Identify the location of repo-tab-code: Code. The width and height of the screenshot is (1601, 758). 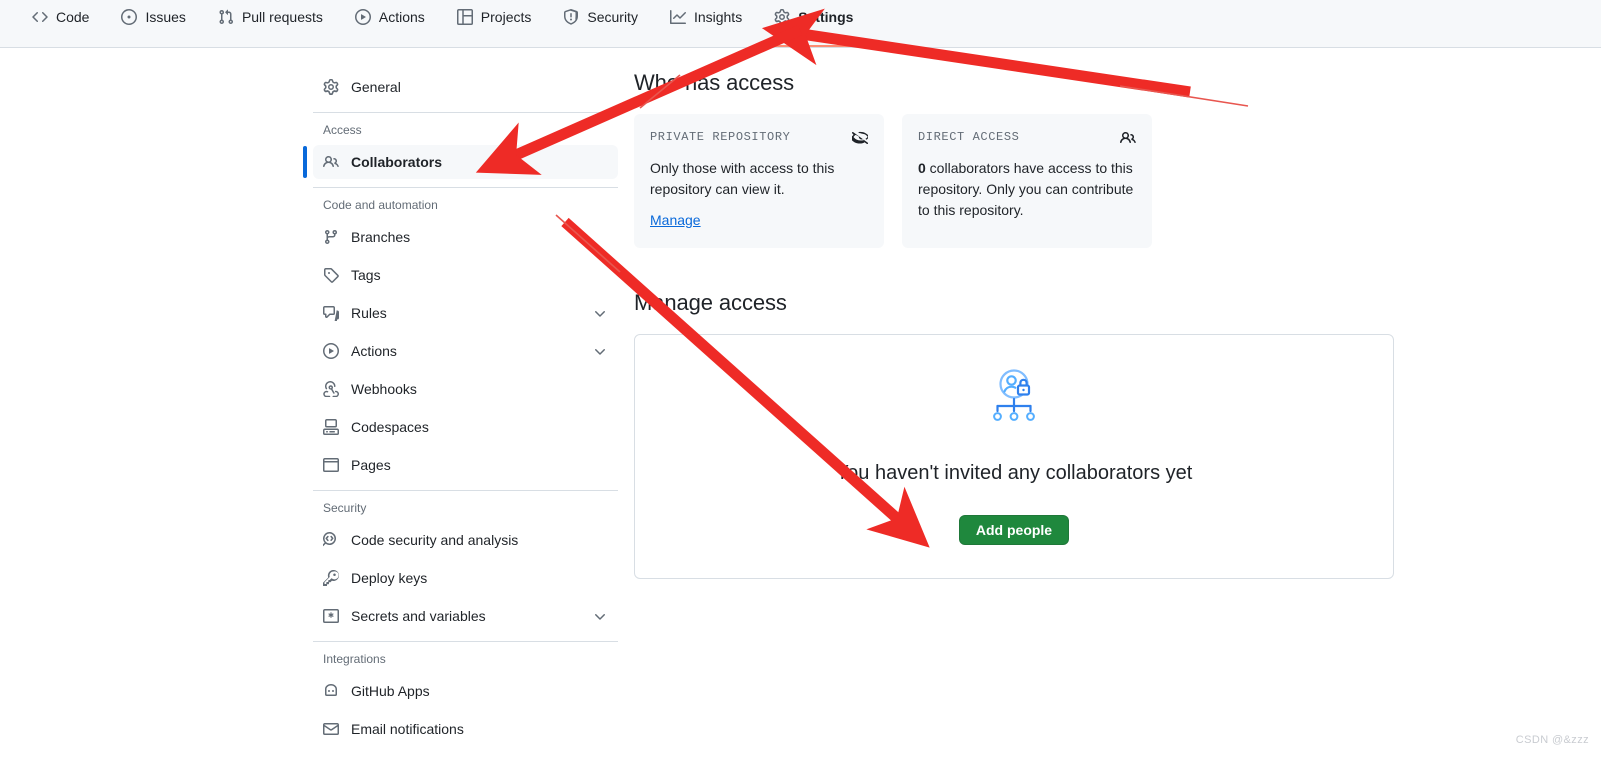
(60, 23).